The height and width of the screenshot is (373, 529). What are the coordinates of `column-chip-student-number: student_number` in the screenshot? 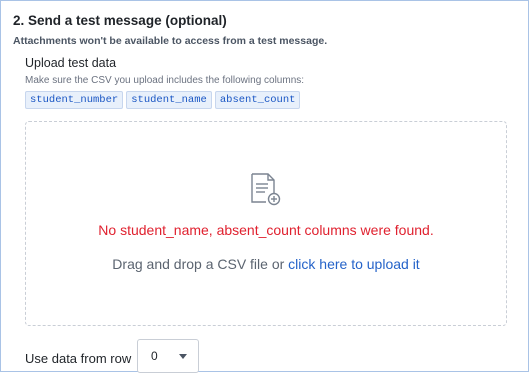 It's located at (74, 100).